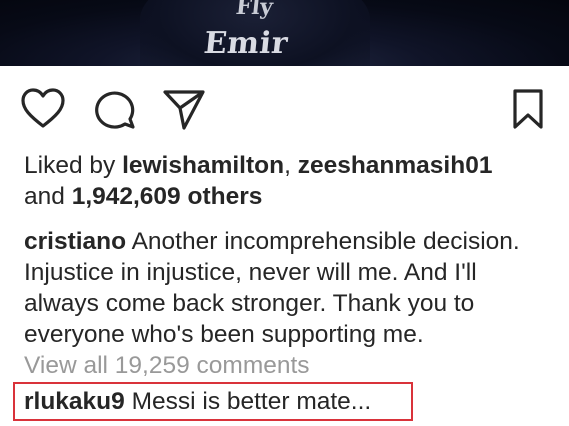  I want to click on bookmark-icon, so click(528, 109).